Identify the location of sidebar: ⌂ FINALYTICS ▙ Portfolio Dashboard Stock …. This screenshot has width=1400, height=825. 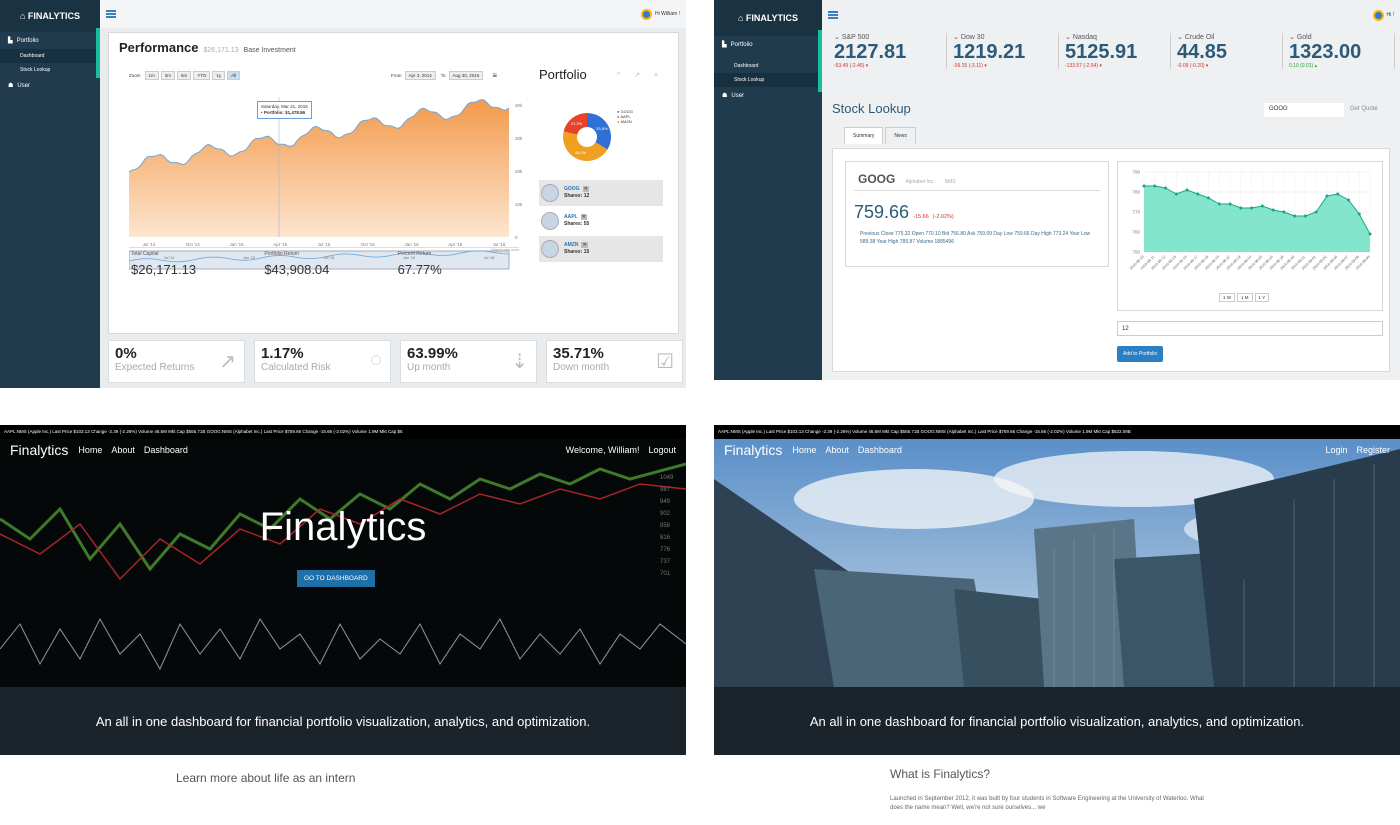
(50, 194).